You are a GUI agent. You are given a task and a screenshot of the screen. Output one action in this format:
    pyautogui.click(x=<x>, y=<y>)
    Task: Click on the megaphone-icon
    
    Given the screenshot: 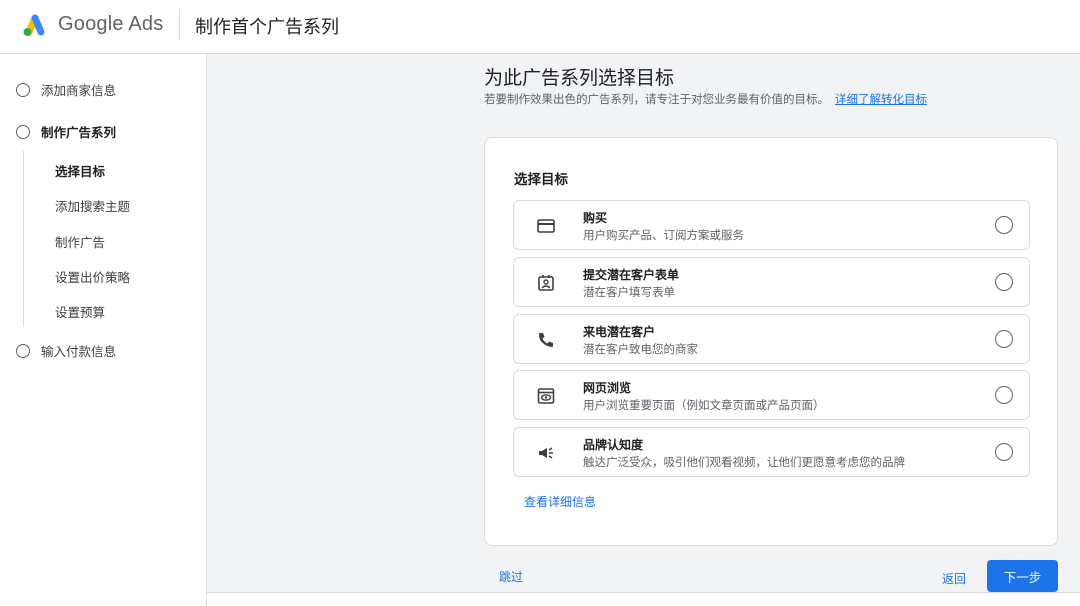 What is the action you would take?
    pyautogui.click(x=546, y=453)
    